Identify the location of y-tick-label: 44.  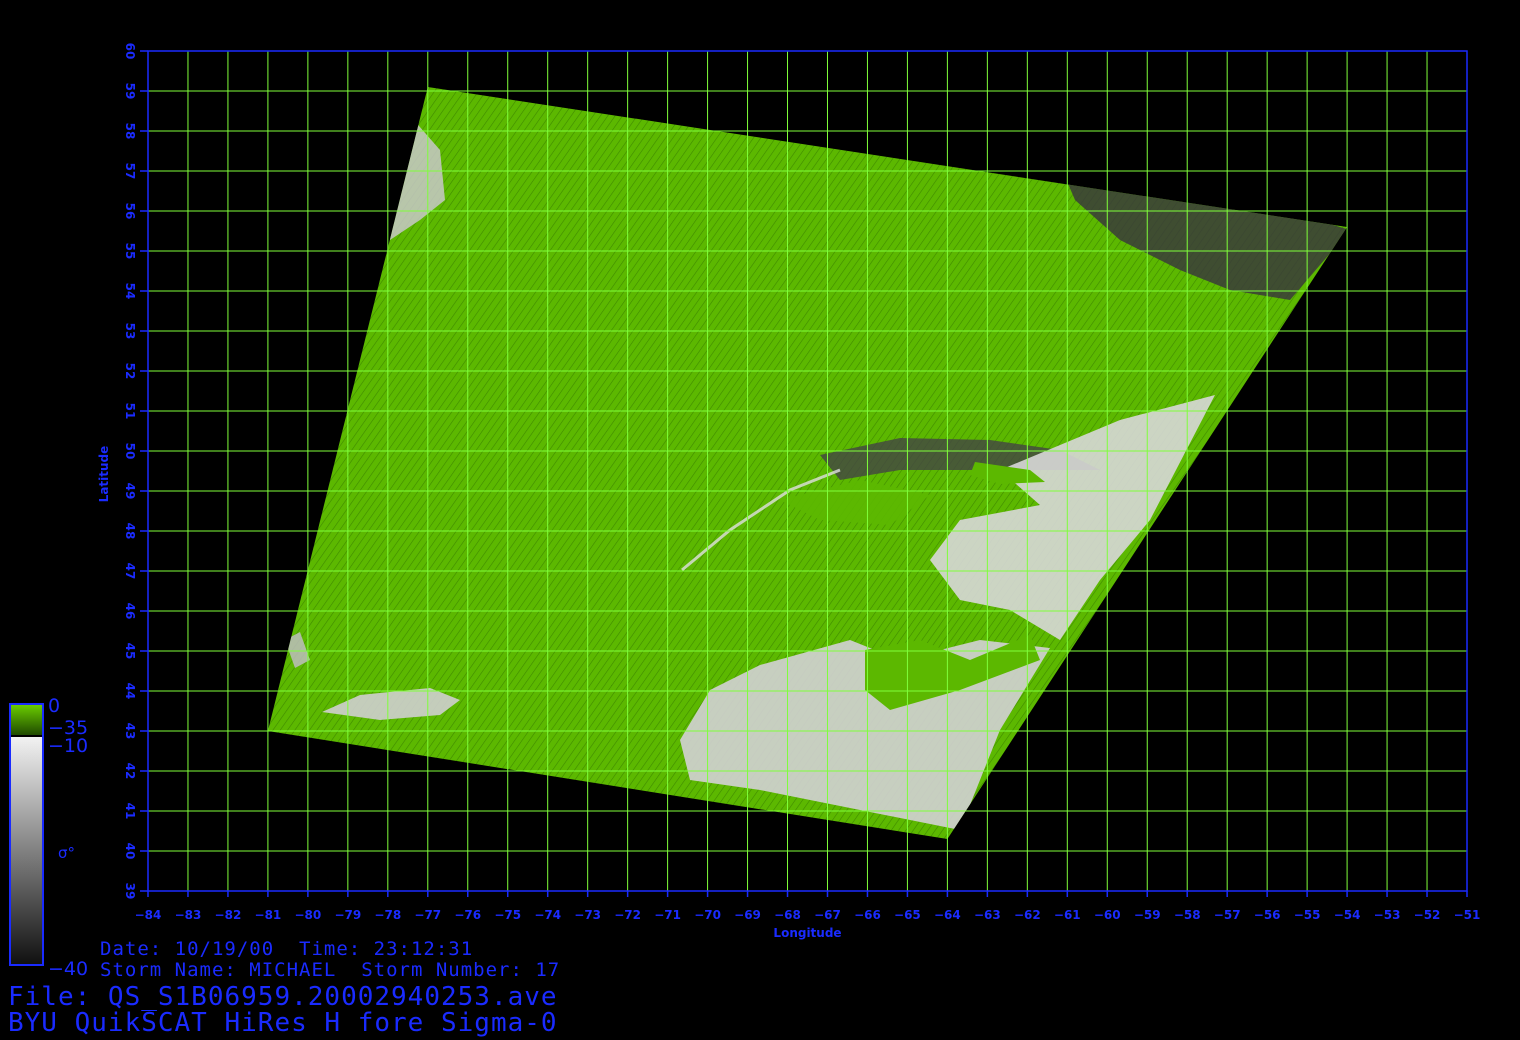
(130, 691).